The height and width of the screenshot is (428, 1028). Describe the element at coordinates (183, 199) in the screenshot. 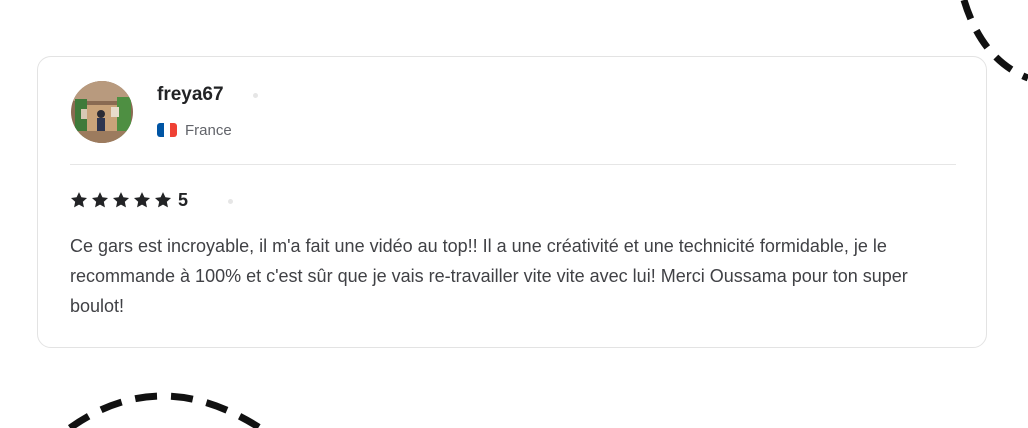

I see `rating-value: 5` at that location.